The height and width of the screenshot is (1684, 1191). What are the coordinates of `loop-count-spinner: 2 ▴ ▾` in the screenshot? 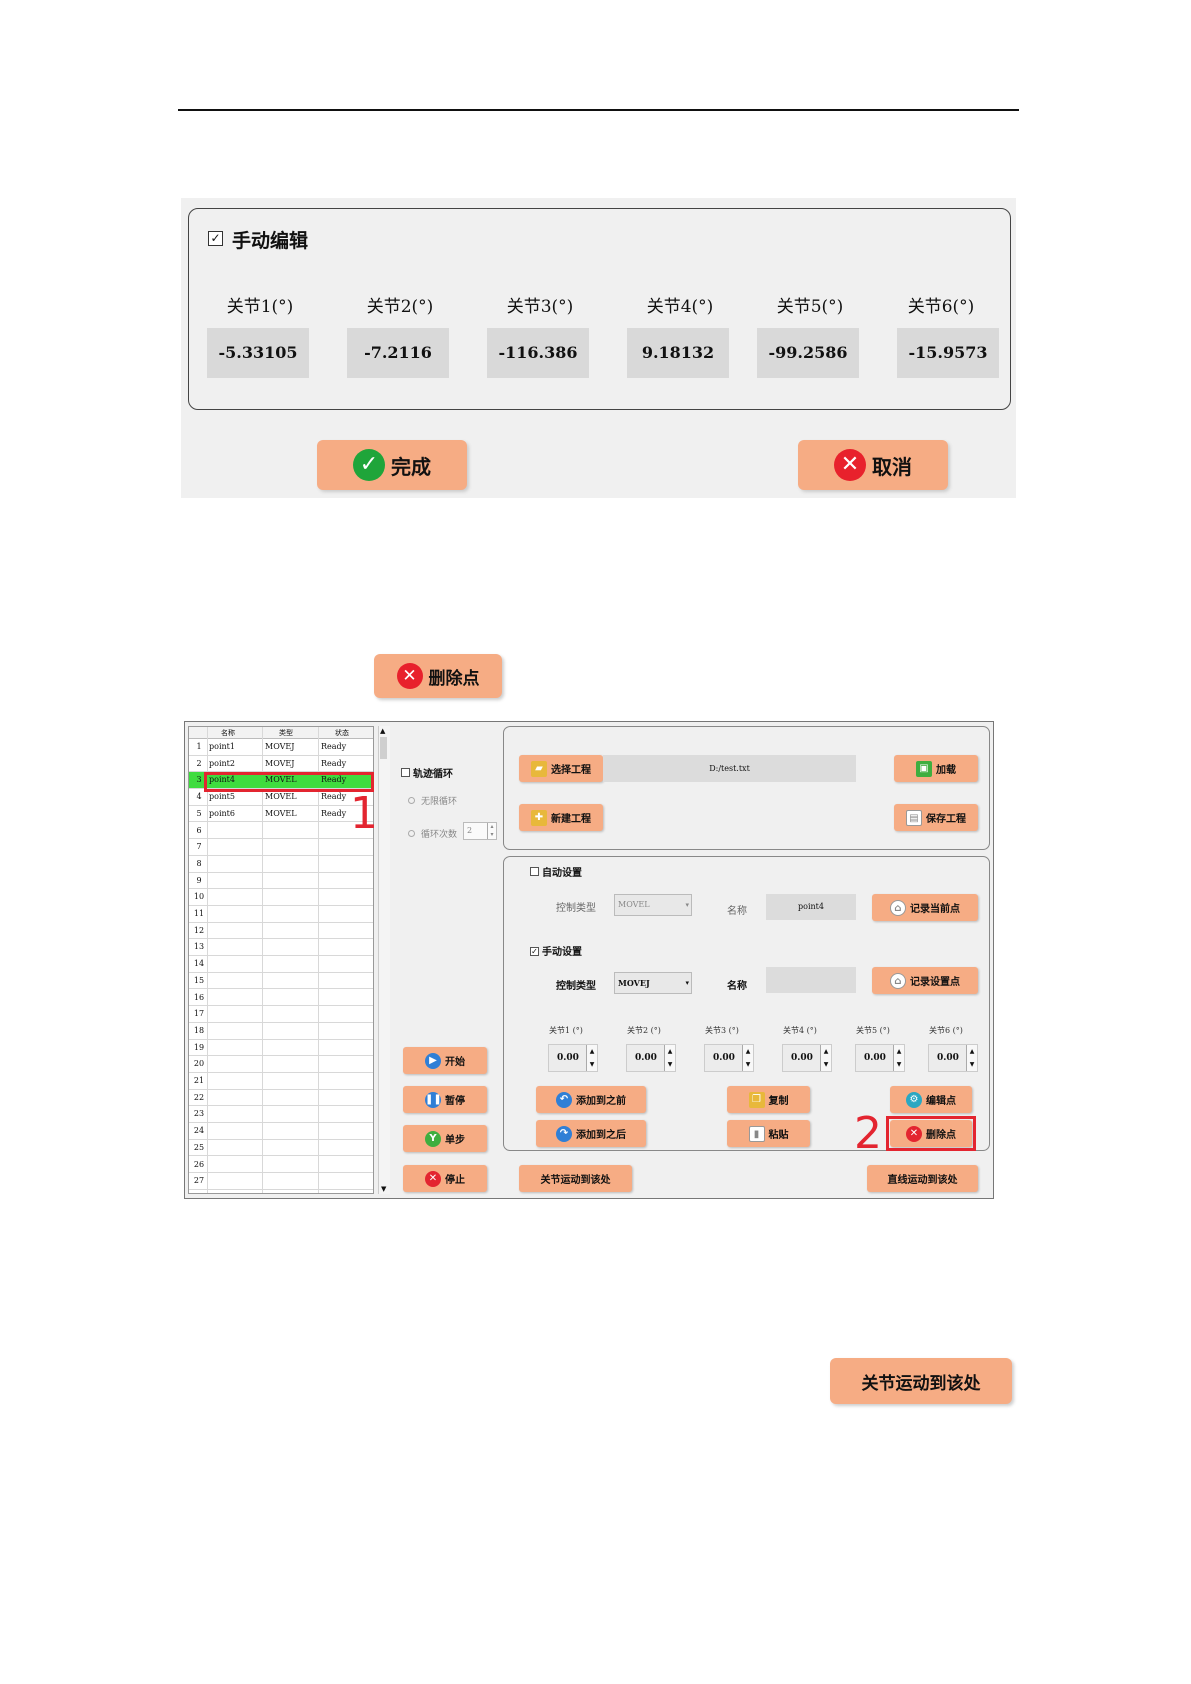 It's located at (480, 831).